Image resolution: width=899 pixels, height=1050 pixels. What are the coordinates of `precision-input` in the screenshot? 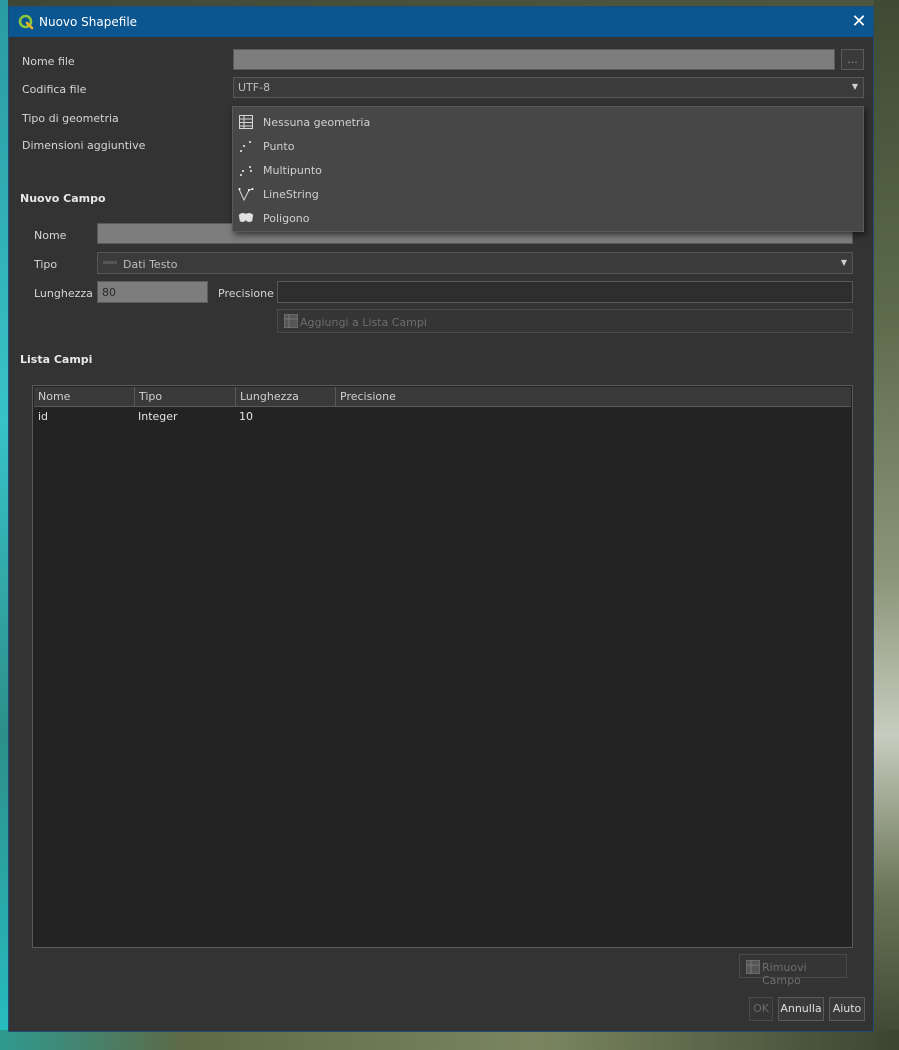 It's located at (565, 292).